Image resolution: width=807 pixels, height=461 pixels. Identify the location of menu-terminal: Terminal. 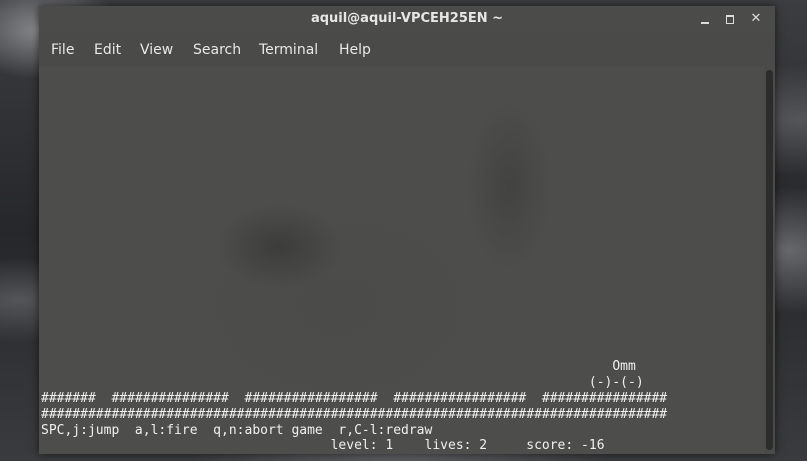
(288, 50).